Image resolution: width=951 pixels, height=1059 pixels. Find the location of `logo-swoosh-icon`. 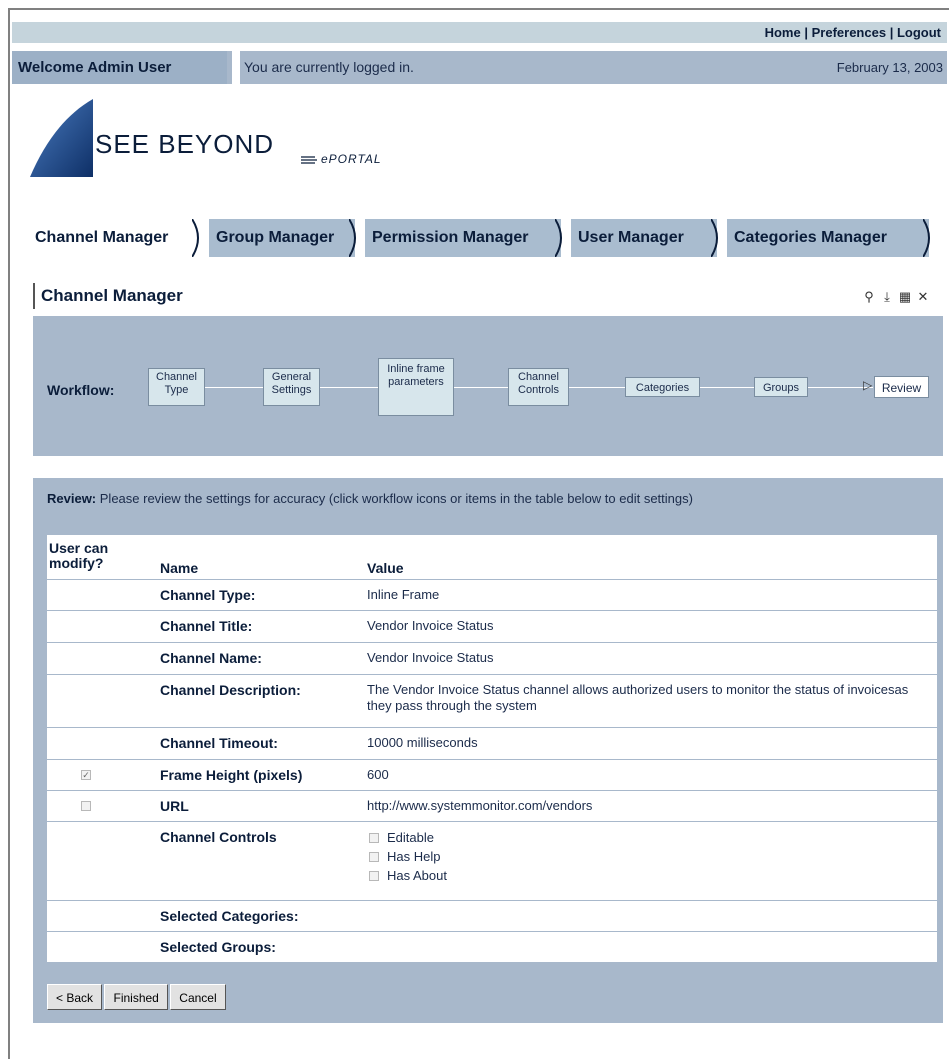

logo-swoosh-icon is located at coordinates (61, 138).